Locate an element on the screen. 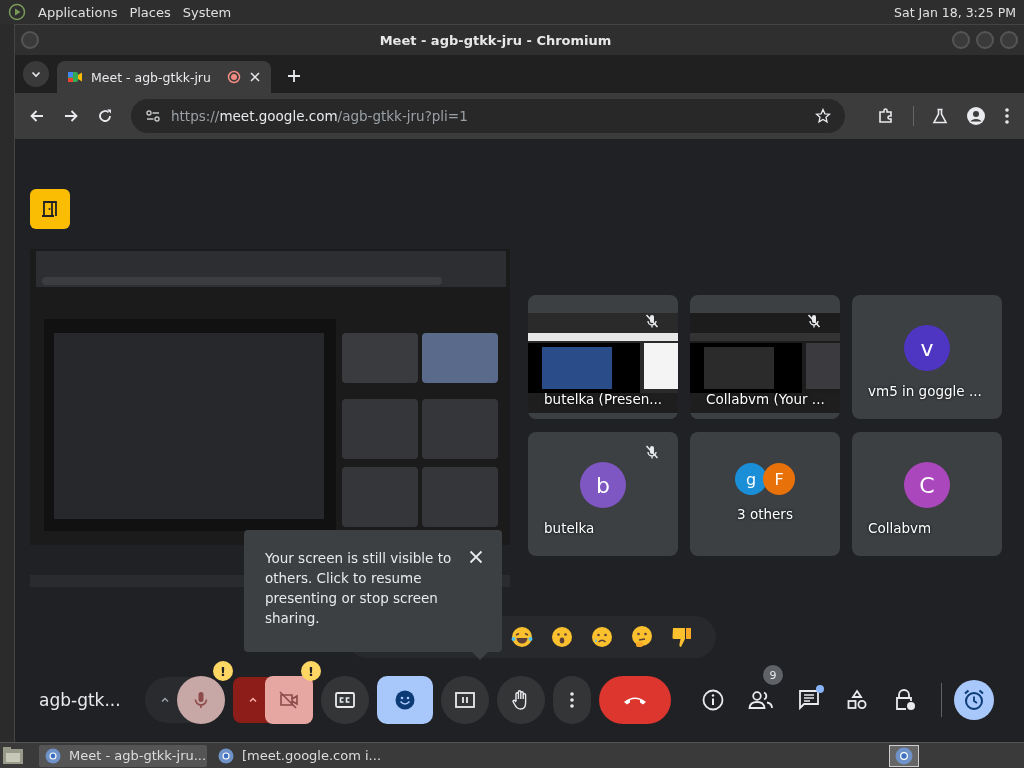 This screenshot has height=768, width=1024. participant-count-badge: 9 is located at coordinates (773, 675).